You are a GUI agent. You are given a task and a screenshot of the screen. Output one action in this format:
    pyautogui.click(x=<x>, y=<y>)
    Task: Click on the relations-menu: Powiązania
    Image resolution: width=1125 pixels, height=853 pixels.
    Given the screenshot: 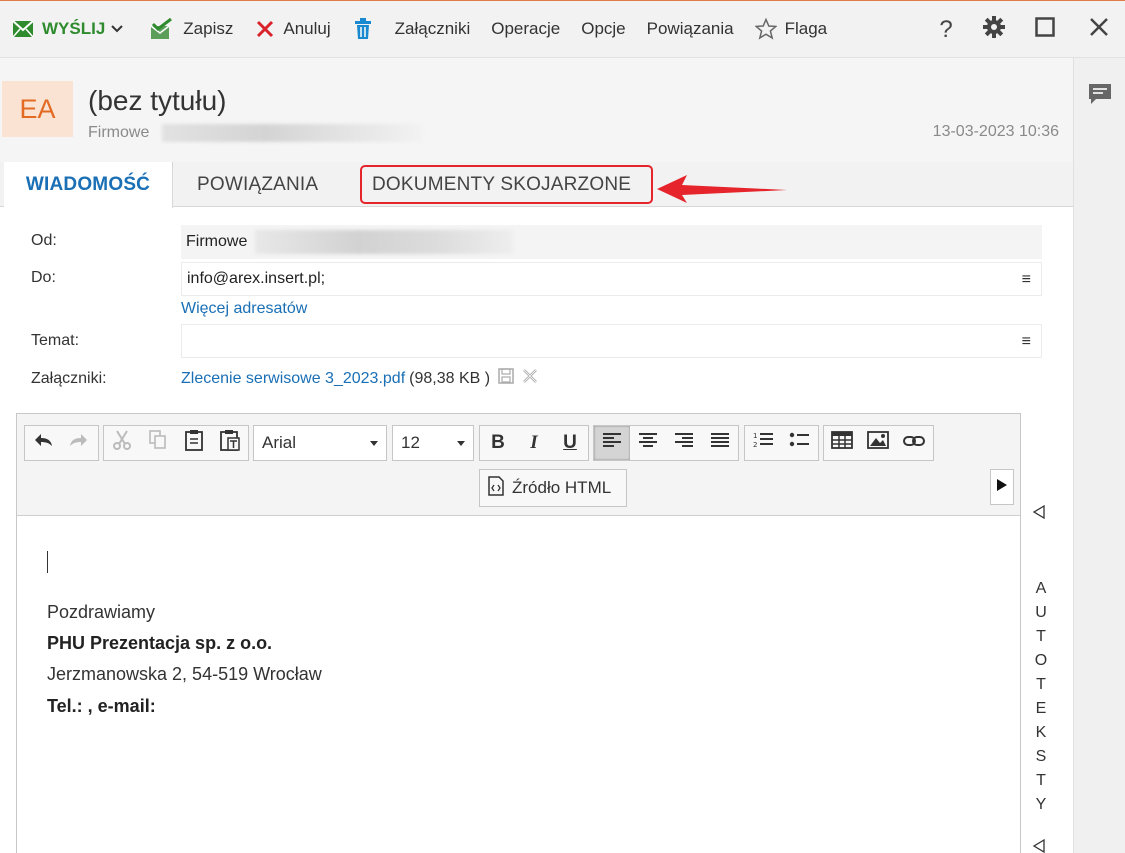 What is the action you would take?
    pyautogui.click(x=690, y=29)
    